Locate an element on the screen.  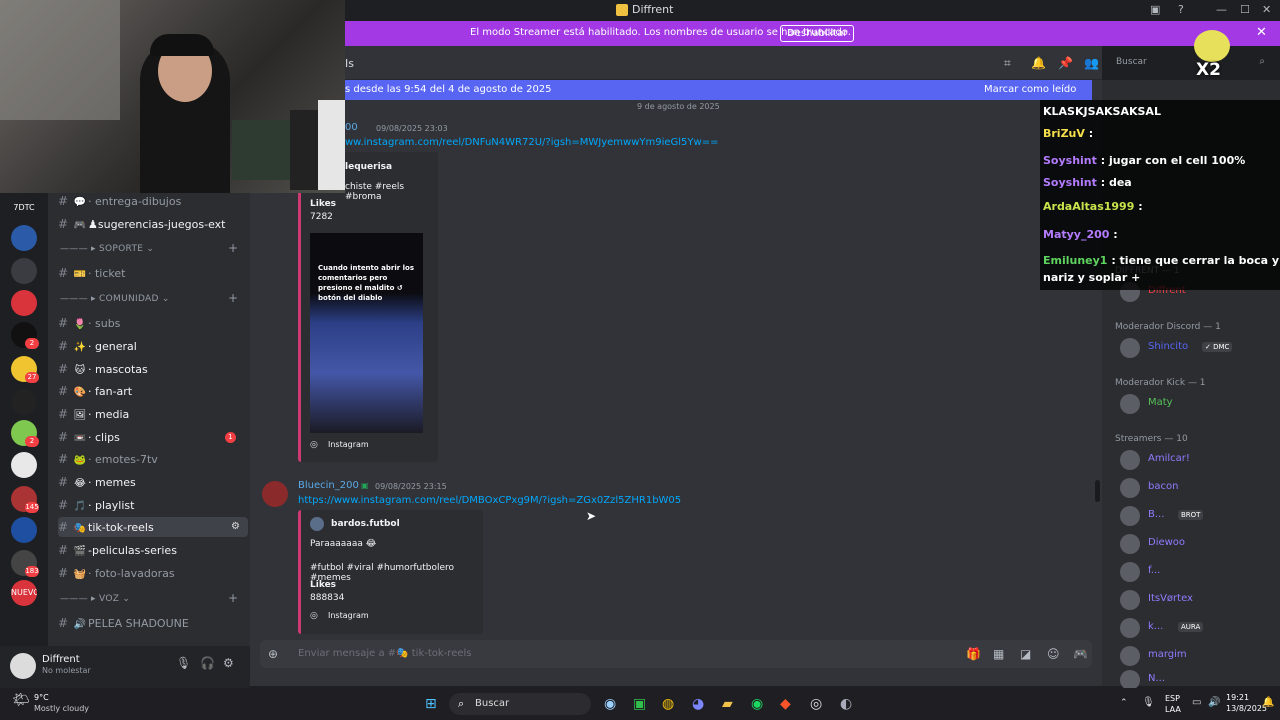
member-item: Diewoo is located at coordinates (1200, 544).